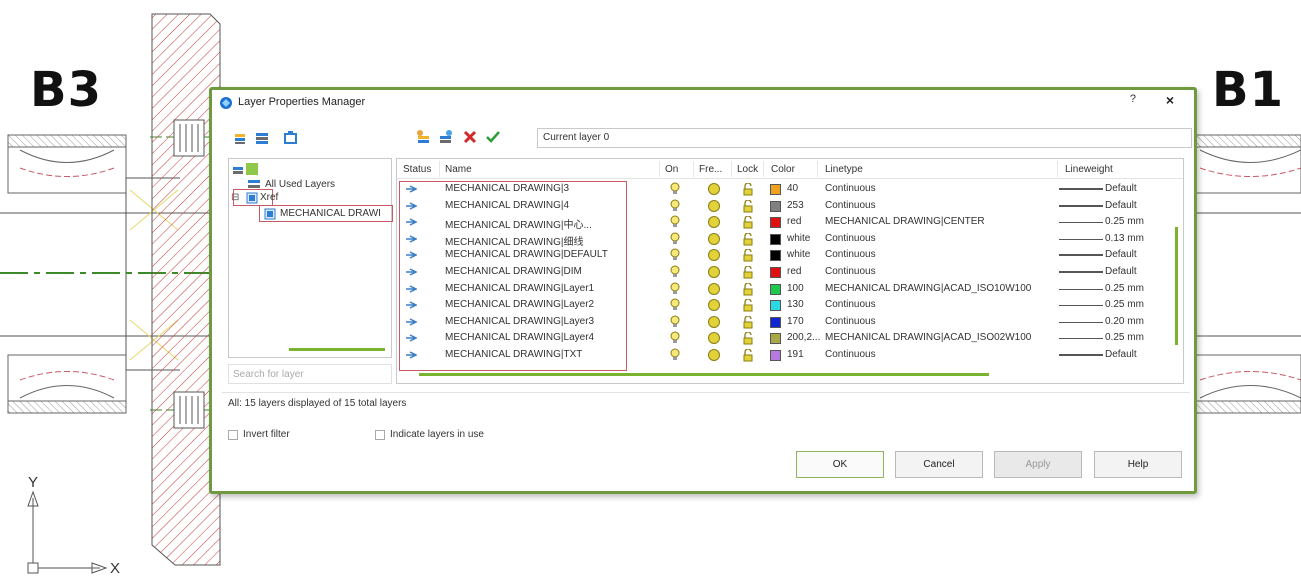  Describe the element at coordinates (795, 321) in the screenshot. I see `layer-color-name: 170` at that location.